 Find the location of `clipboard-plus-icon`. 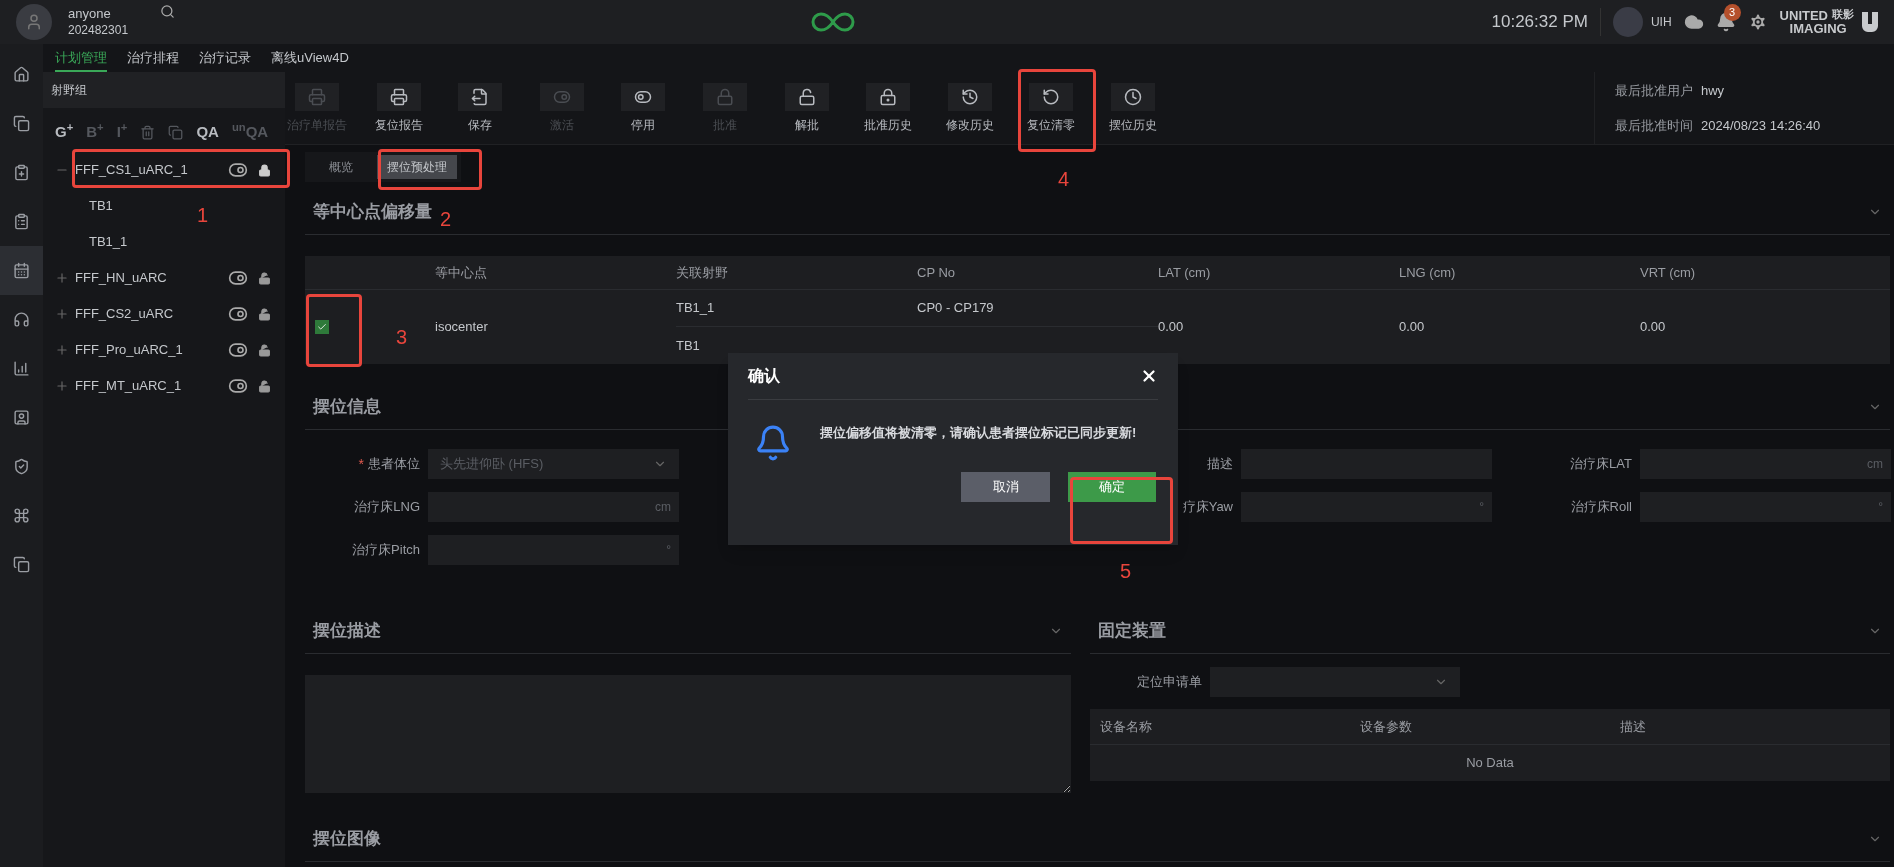

clipboard-plus-icon is located at coordinates (21, 172).